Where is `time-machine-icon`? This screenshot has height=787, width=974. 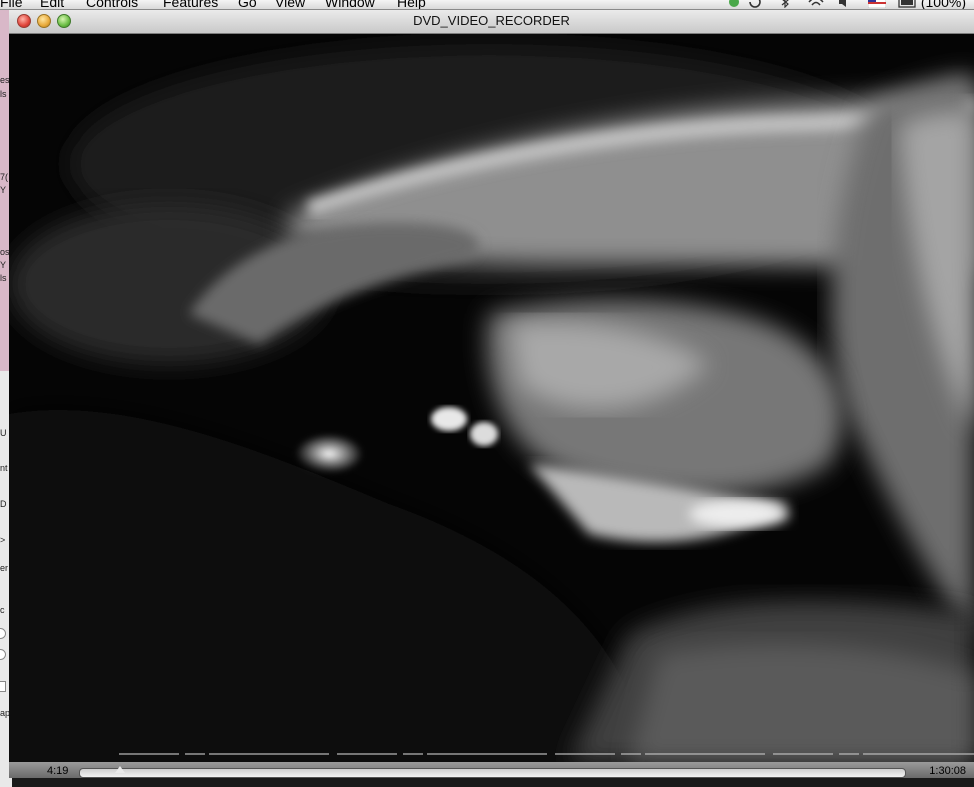 time-machine-icon is located at coordinates (755, 4).